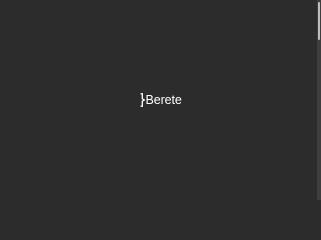 The height and width of the screenshot is (240, 321). What do you see at coordinates (319, 21) in the screenshot?
I see `scrollbar-thumb` at bounding box center [319, 21].